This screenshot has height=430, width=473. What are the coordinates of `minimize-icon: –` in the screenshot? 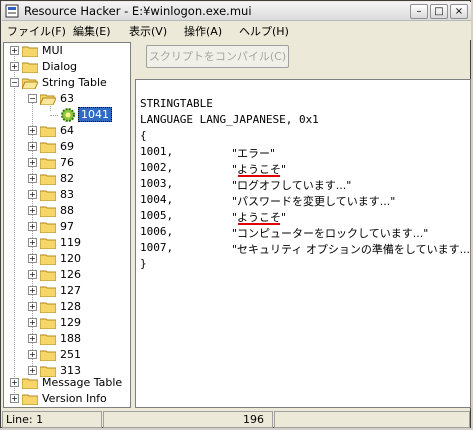 It's located at (419, 11).